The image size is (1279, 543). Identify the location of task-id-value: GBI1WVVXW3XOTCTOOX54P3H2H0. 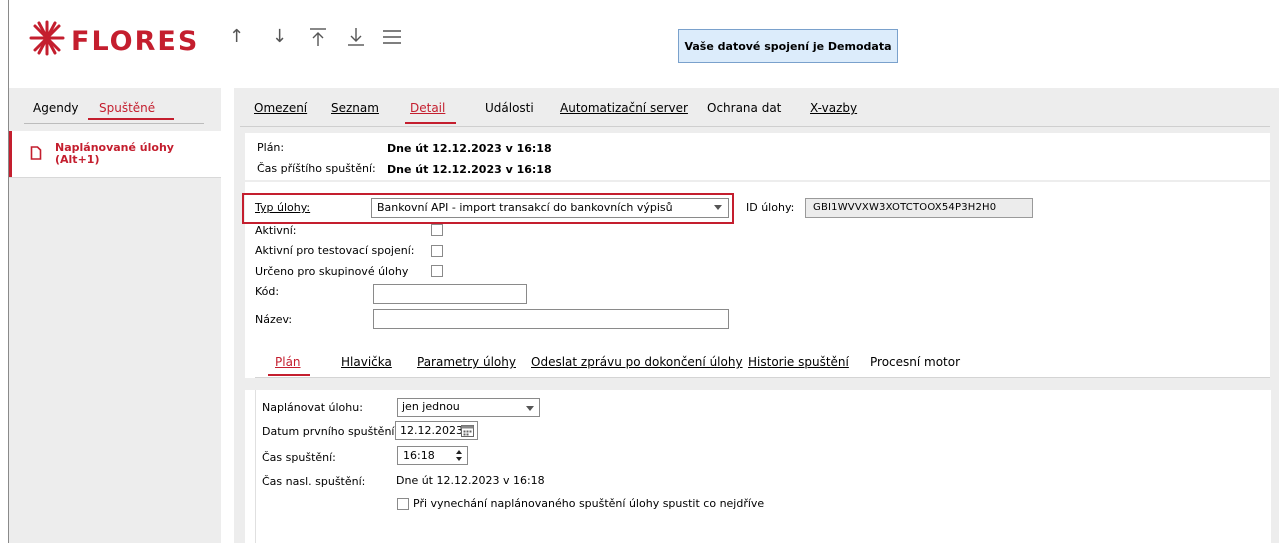
(905, 207).